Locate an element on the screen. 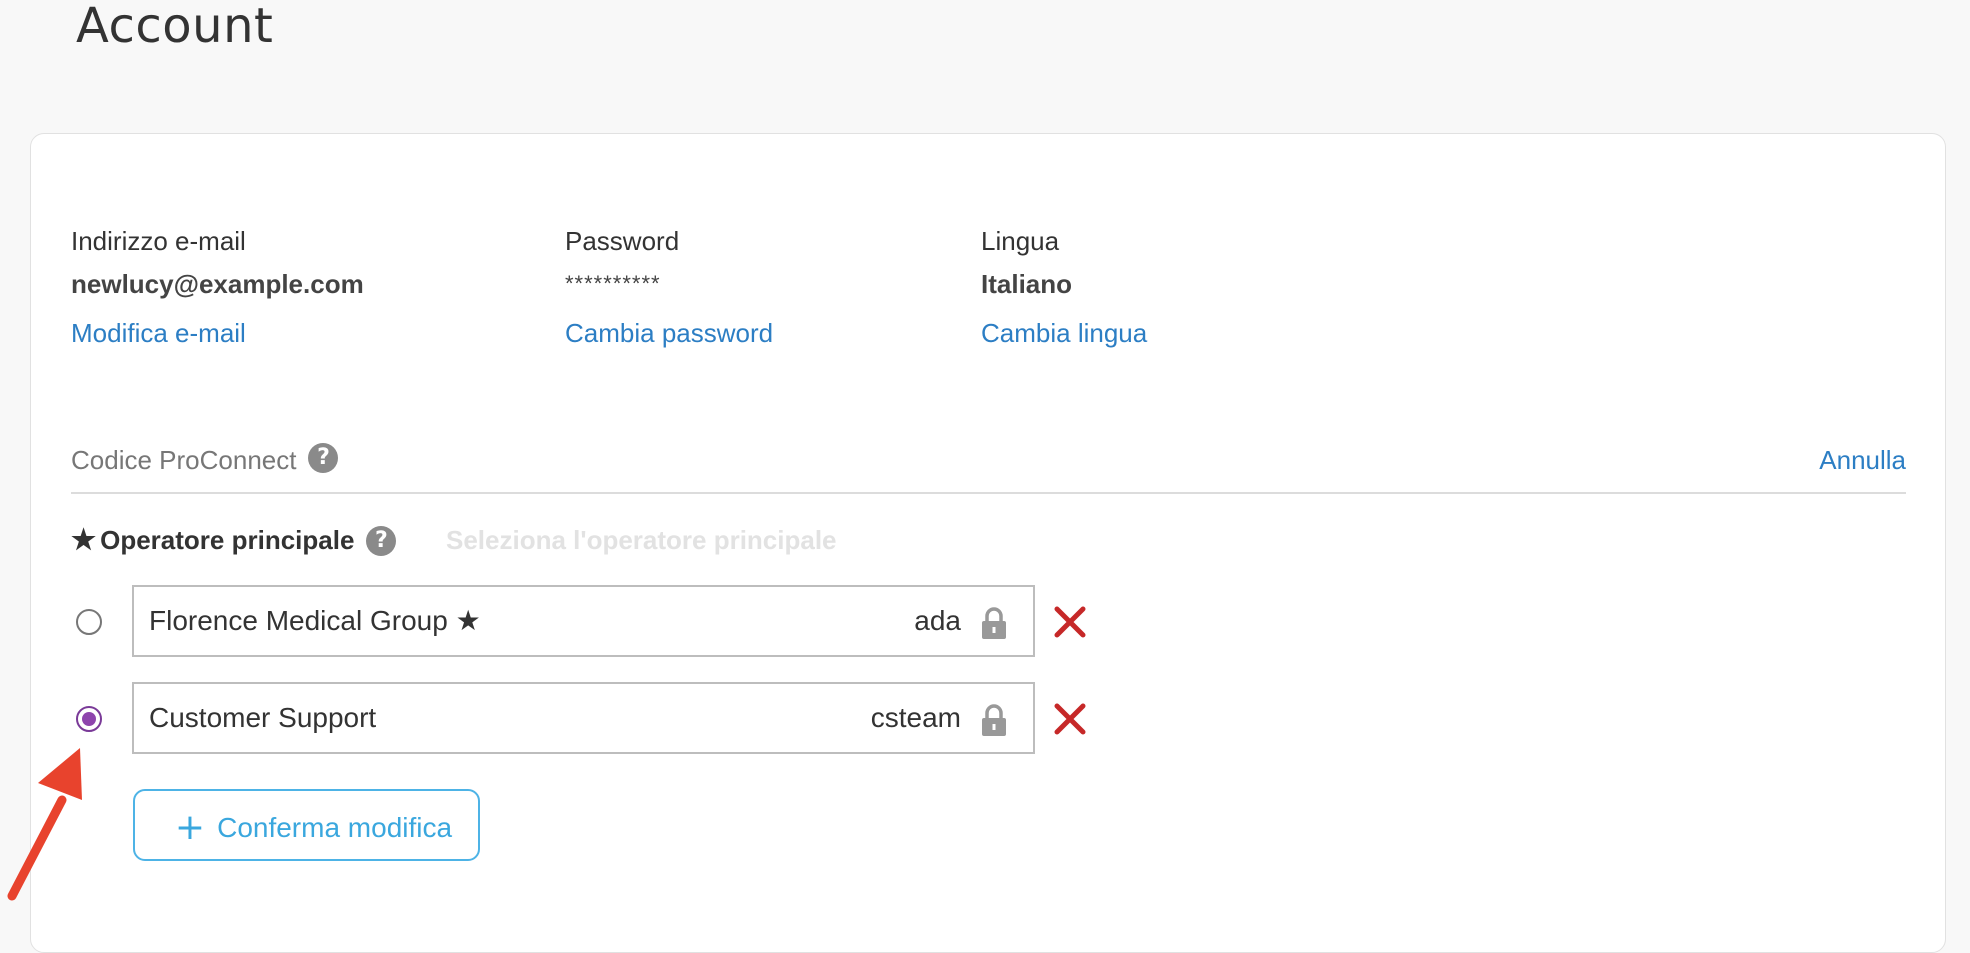 This screenshot has height=953, width=1970. proconnect-title: Codice ProConnect? is located at coordinates (205, 460).